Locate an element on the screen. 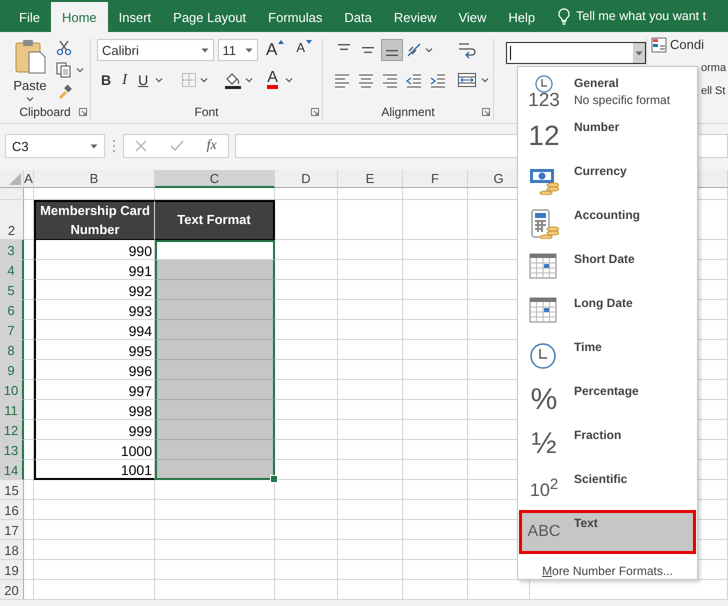 This screenshot has width=728, height=606. format-symbol: 12 is located at coordinates (544, 136).